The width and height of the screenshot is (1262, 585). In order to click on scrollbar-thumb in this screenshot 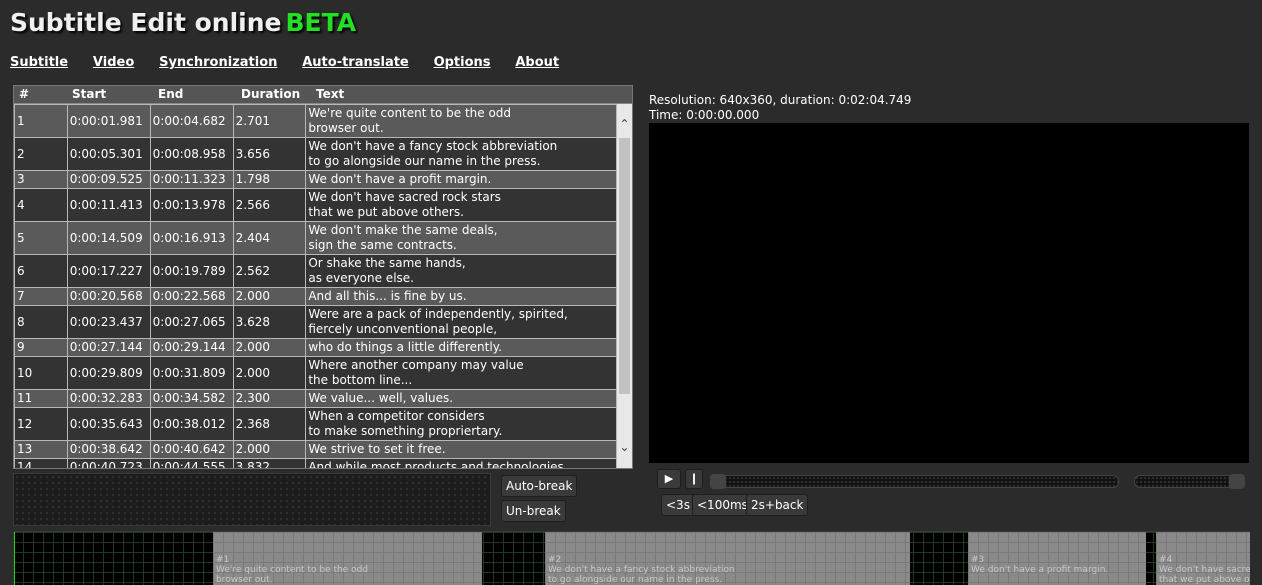, I will do `click(624, 266)`.